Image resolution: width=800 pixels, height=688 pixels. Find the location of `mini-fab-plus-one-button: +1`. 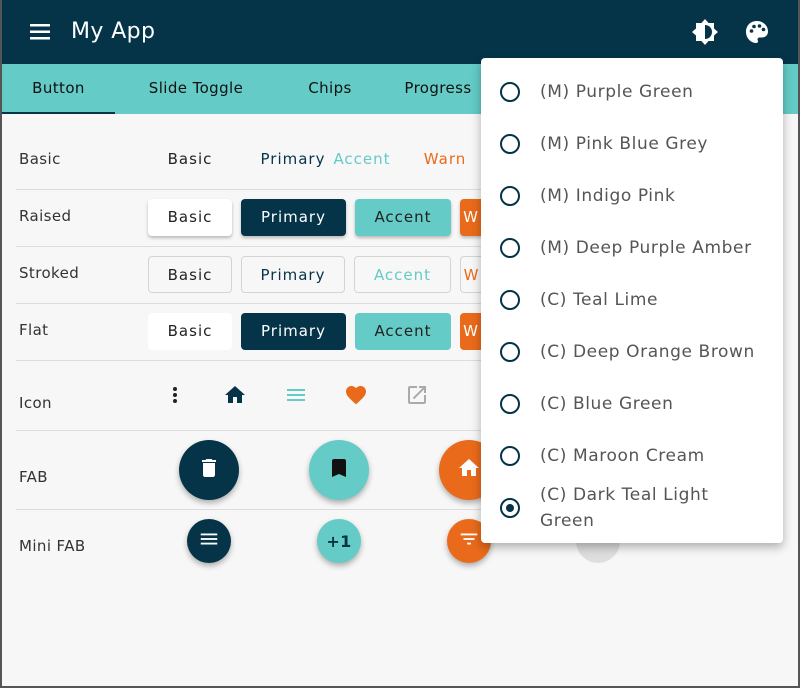

mini-fab-plus-one-button: +1 is located at coordinates (339, 541).